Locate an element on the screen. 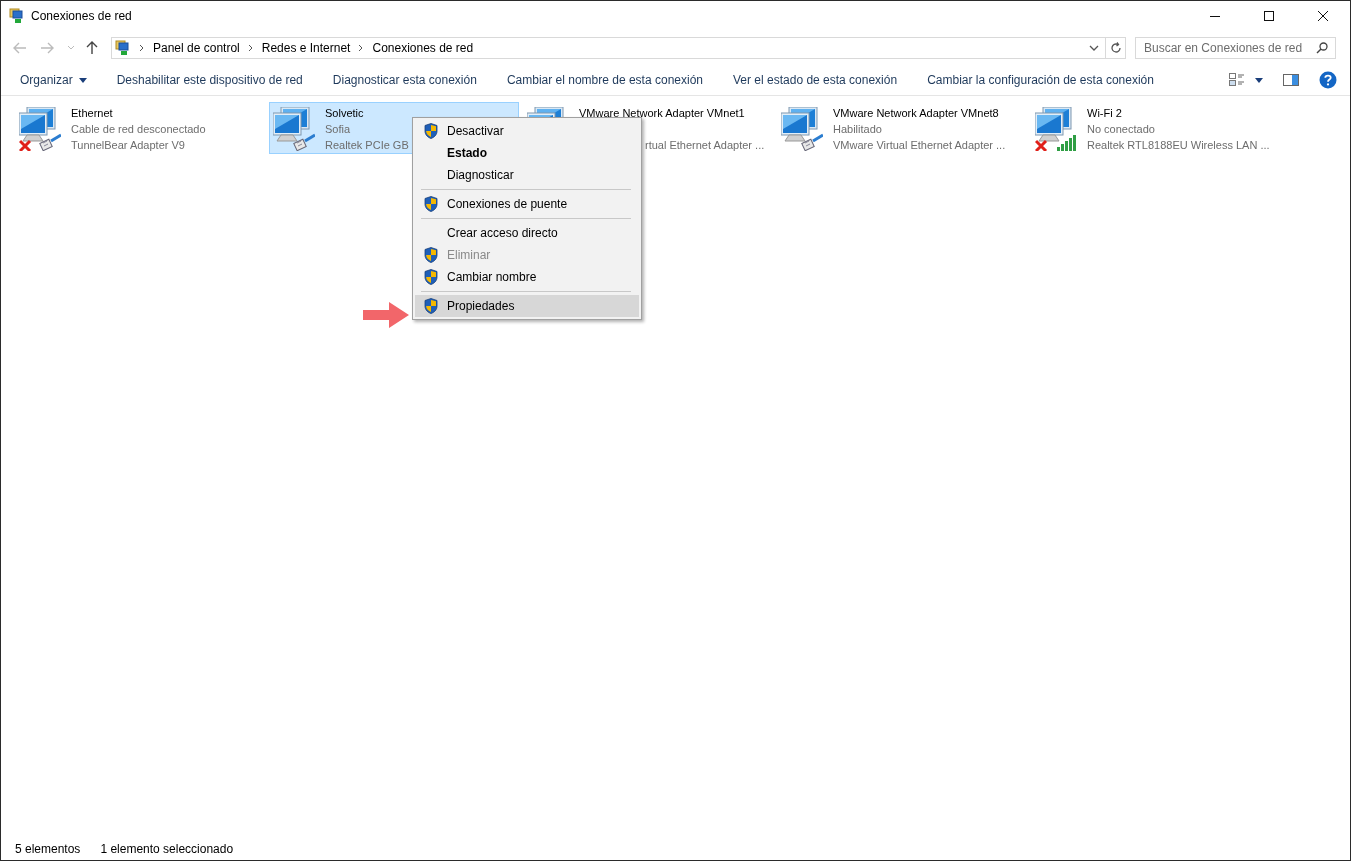 Image resolution: width=1351 pixels, height=861 pixels. computer-signal-icon is located at coordinates (1056, 129).